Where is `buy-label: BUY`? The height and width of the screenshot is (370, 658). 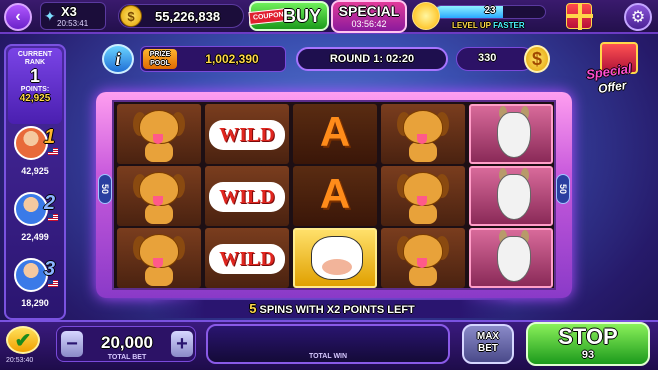
buy-label: BUY is located at coordinates (302, 16).